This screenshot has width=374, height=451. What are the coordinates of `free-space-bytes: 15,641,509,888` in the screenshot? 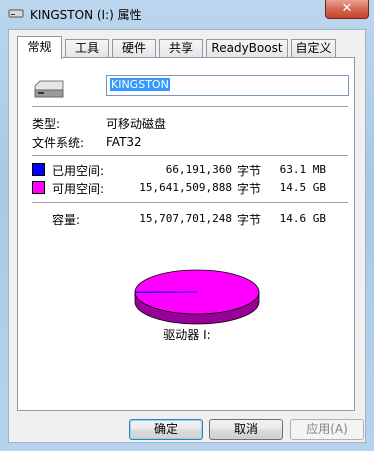 It's located at (185, 187).